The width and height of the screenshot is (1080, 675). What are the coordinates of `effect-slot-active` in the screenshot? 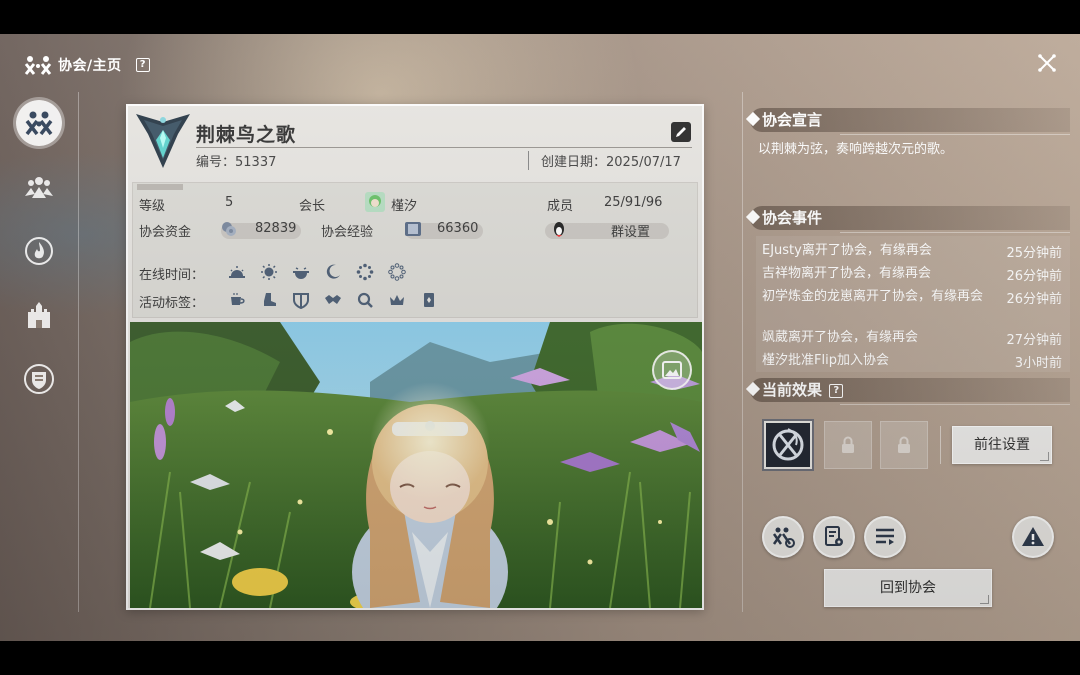 It's located at (788, 445).